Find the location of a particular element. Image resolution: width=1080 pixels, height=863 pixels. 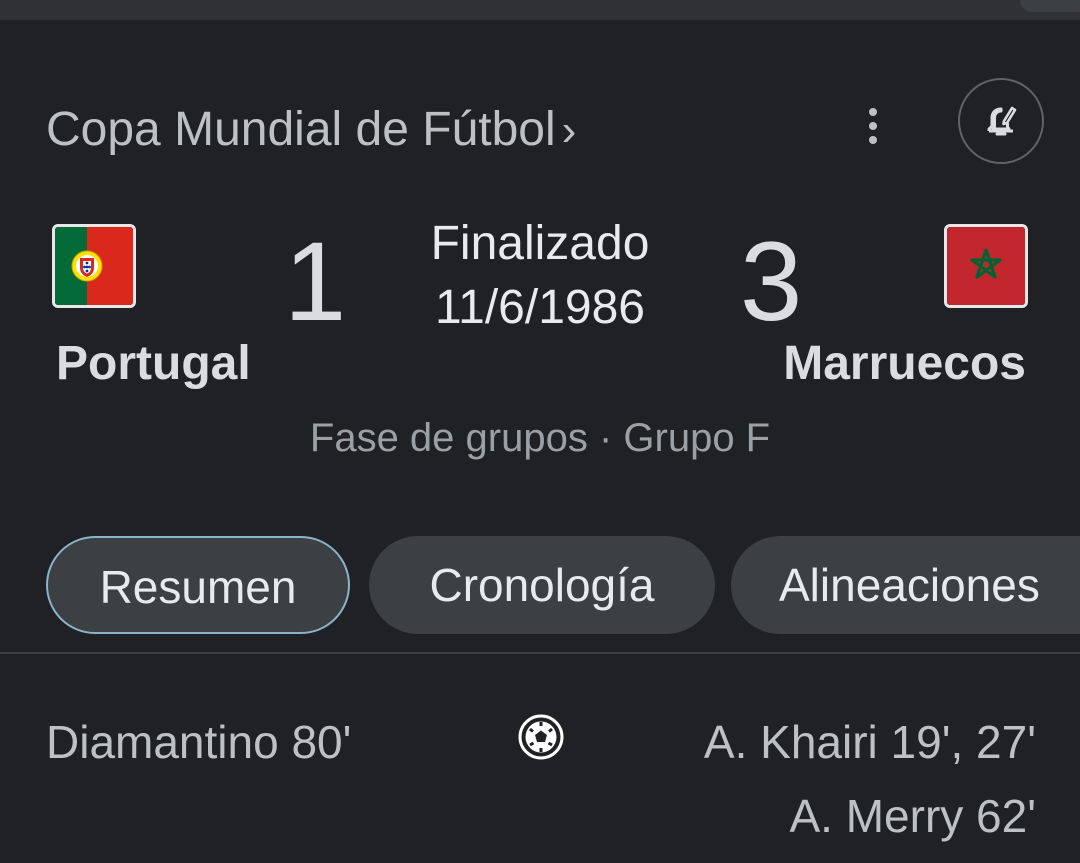

match-stage: Fase de grupos · Grupo F is located at coordinates (540, 438).